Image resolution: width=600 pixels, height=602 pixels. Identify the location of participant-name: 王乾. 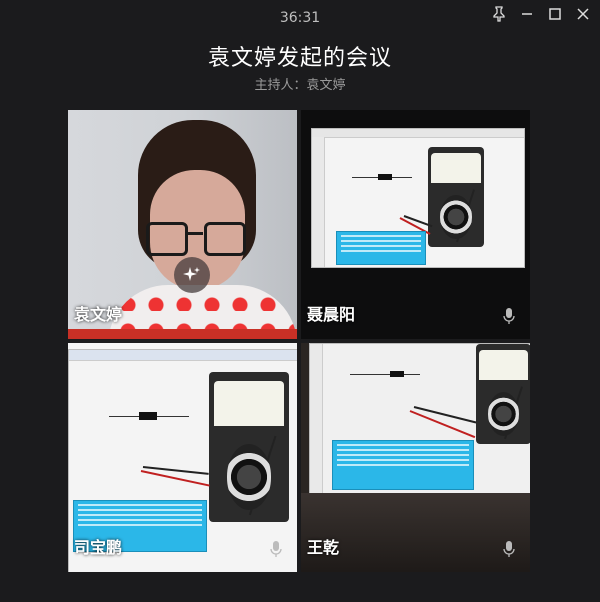
(323, 547).